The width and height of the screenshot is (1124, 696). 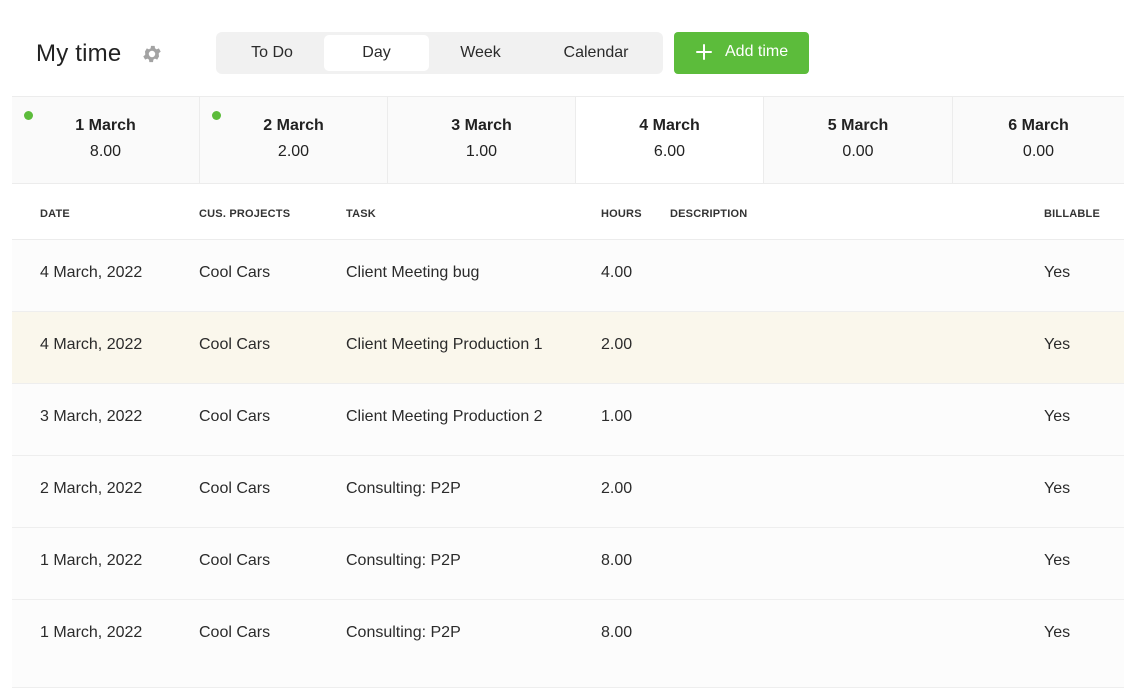 I want to click on day-label: 1 March, so click(x=105, y=125).